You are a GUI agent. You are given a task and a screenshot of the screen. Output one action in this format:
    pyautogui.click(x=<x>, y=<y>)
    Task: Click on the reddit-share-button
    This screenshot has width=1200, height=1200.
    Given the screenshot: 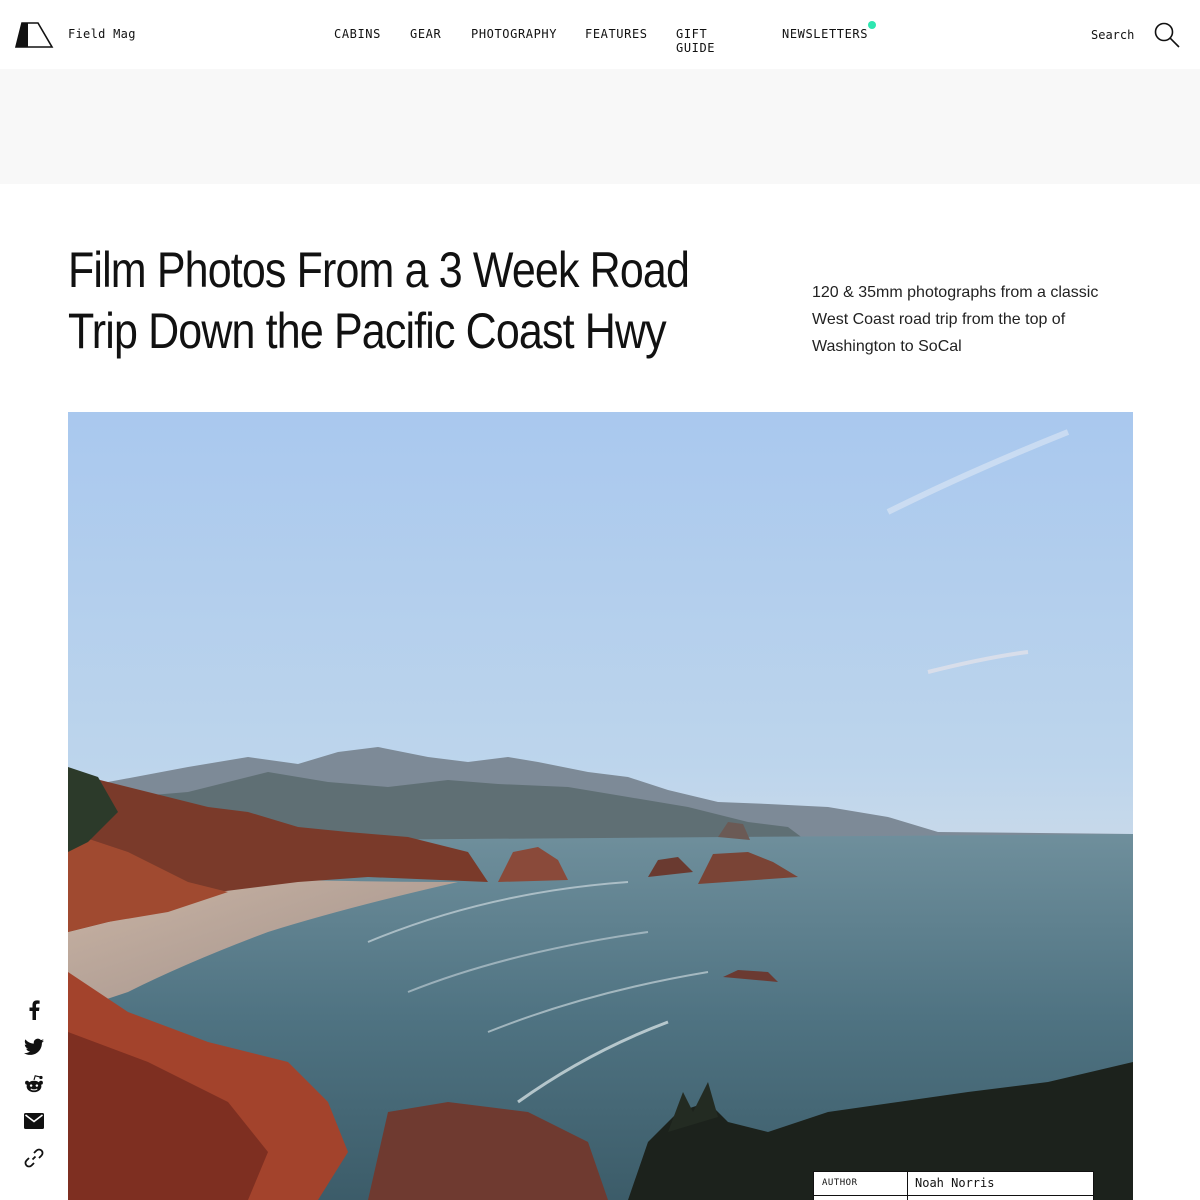 What is the action you would take?
    pyautogui.click(x=34, y=1084)
    